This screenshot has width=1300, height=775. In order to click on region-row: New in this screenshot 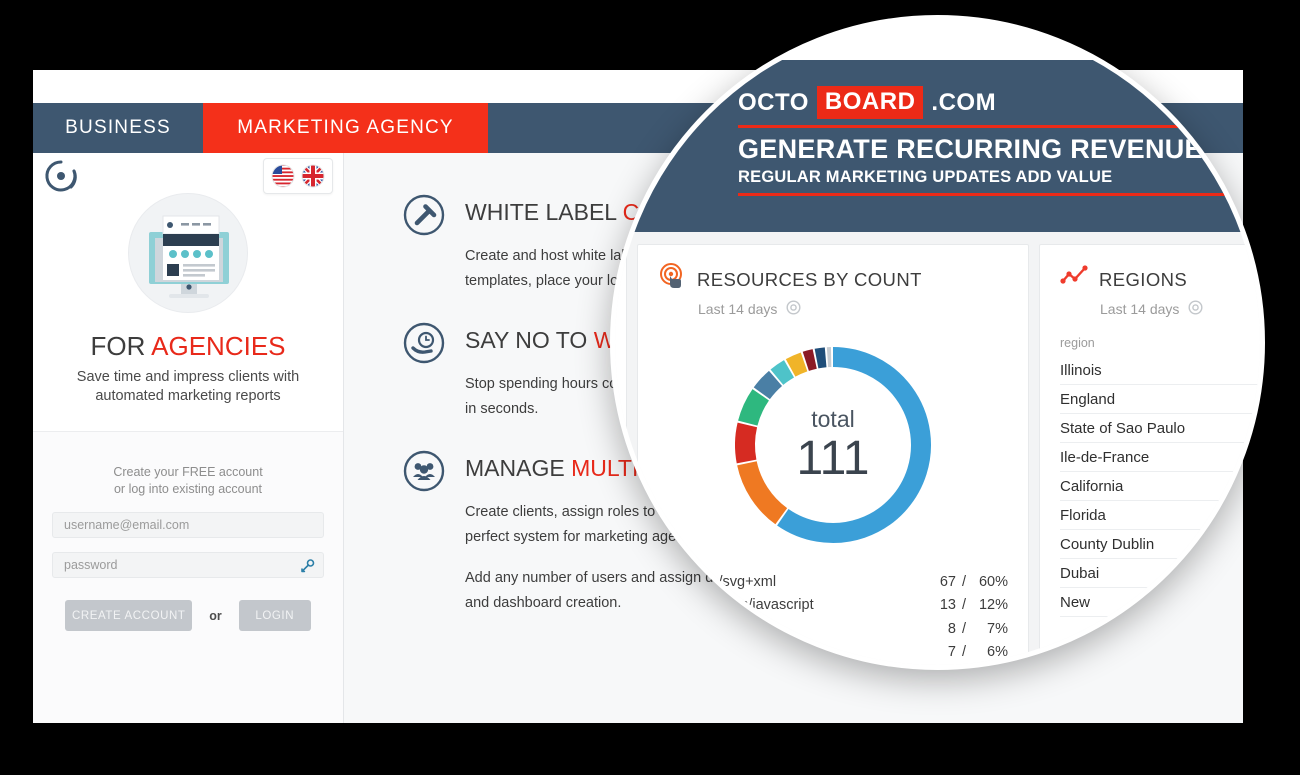, I will do `click(1160, 602)`.